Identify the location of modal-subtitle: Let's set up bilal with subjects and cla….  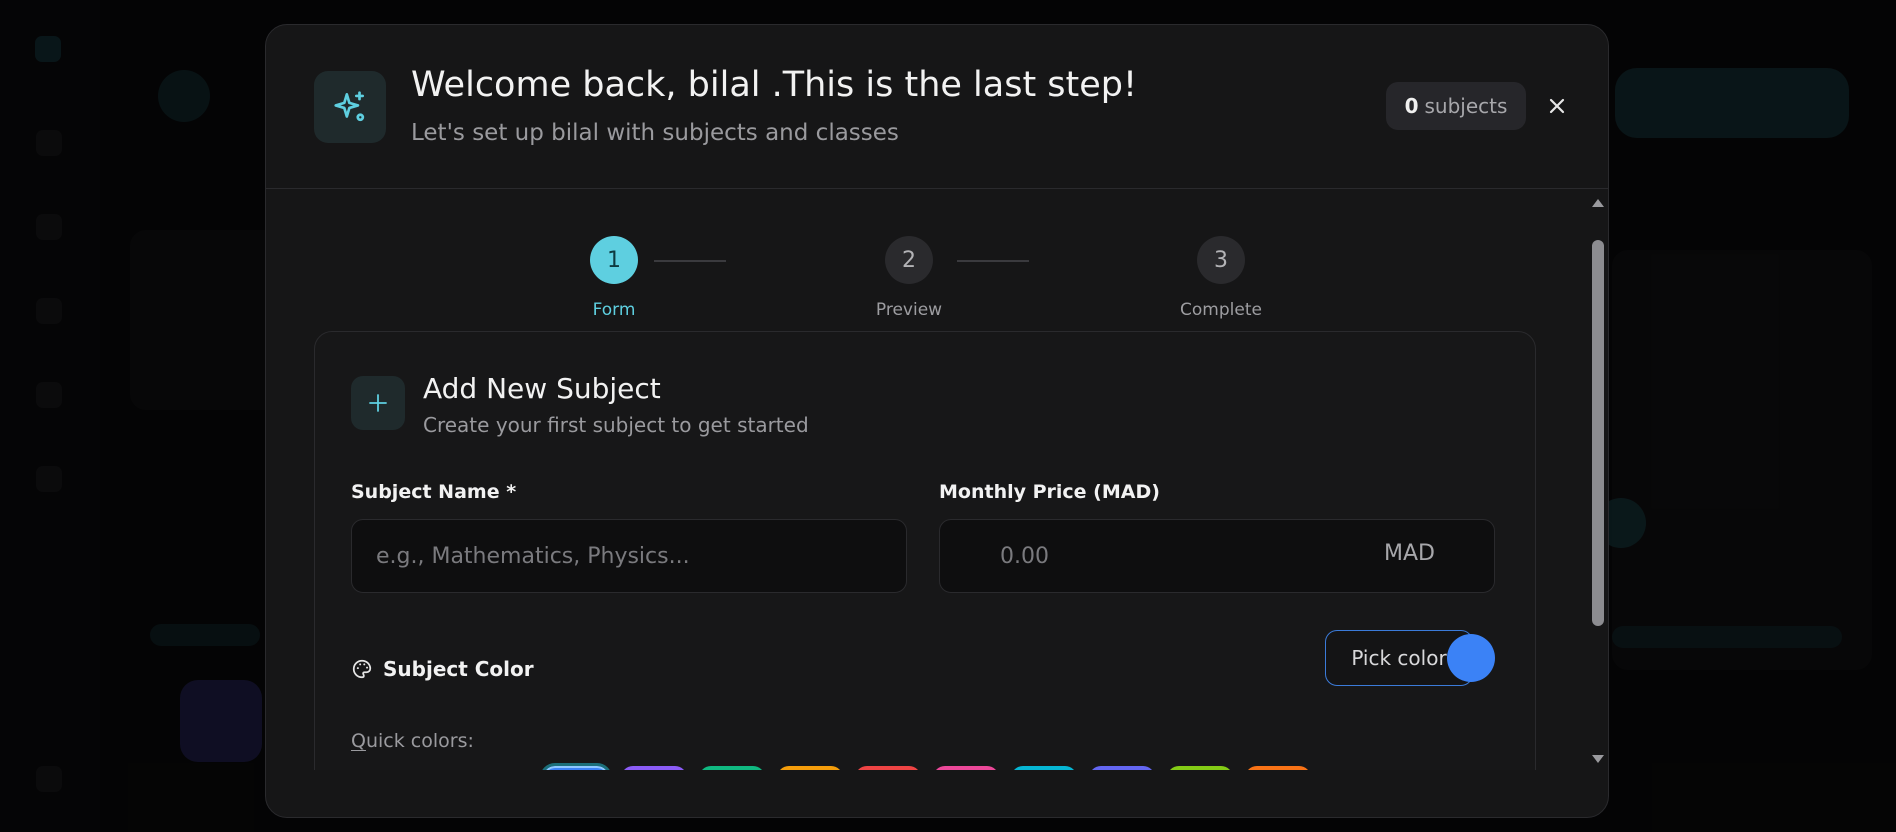
(655, 133).